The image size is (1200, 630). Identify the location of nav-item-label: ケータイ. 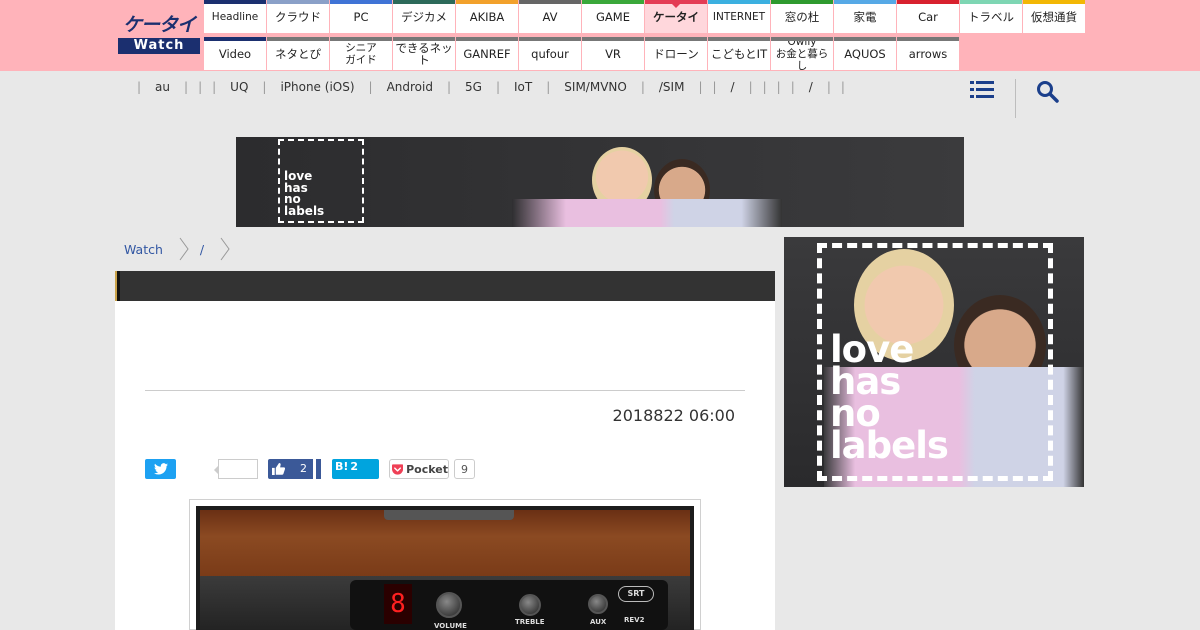
(676, 16).